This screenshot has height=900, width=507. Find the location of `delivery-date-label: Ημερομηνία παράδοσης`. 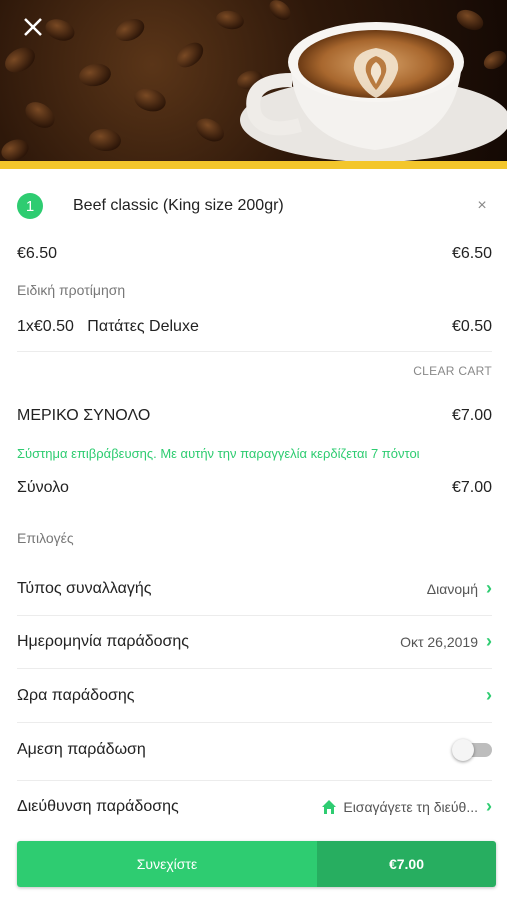

delivery-date-label: Ημερομηνία παράδοσης is located at coordinates (103, 641).